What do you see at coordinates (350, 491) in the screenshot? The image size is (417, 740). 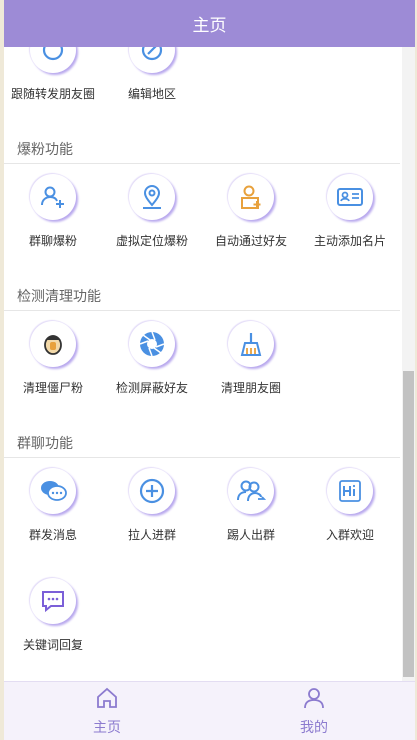 I see `hi-card-icon` at bounding box center [350, 491].